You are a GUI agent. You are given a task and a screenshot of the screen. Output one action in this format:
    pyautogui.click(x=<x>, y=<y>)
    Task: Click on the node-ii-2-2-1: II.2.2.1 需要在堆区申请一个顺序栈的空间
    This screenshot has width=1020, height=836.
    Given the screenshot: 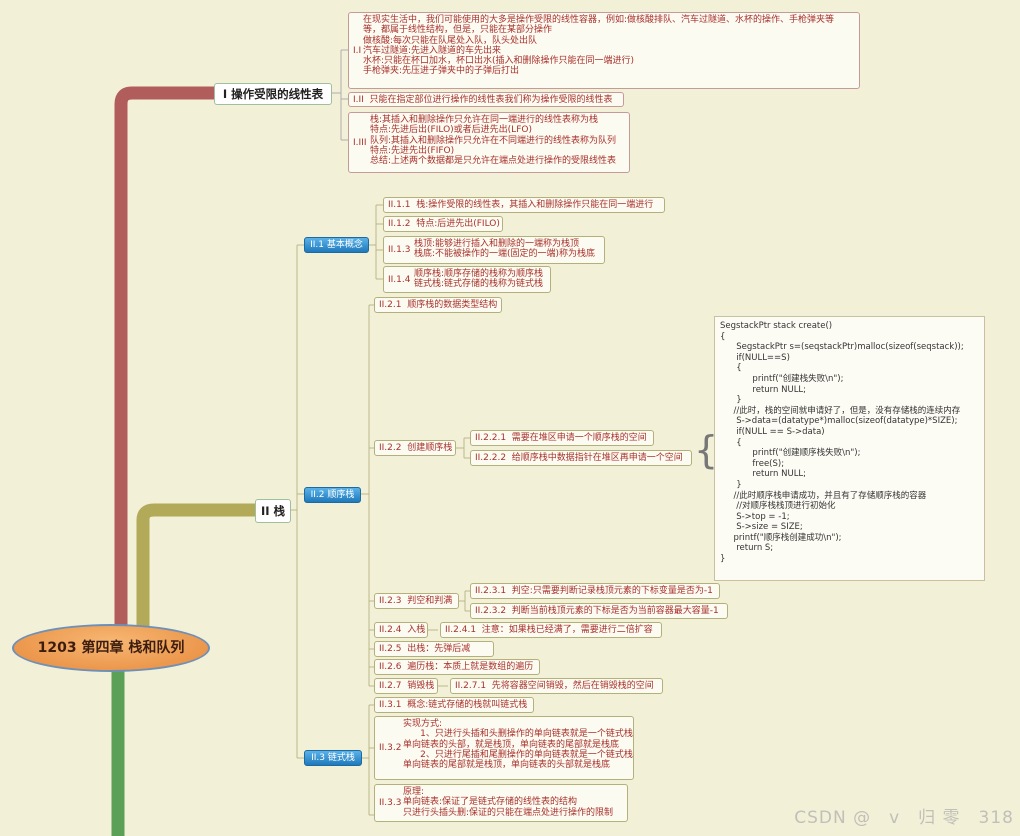 What is the action you would take?
    pyautogui.click(x=562, y=438)
    